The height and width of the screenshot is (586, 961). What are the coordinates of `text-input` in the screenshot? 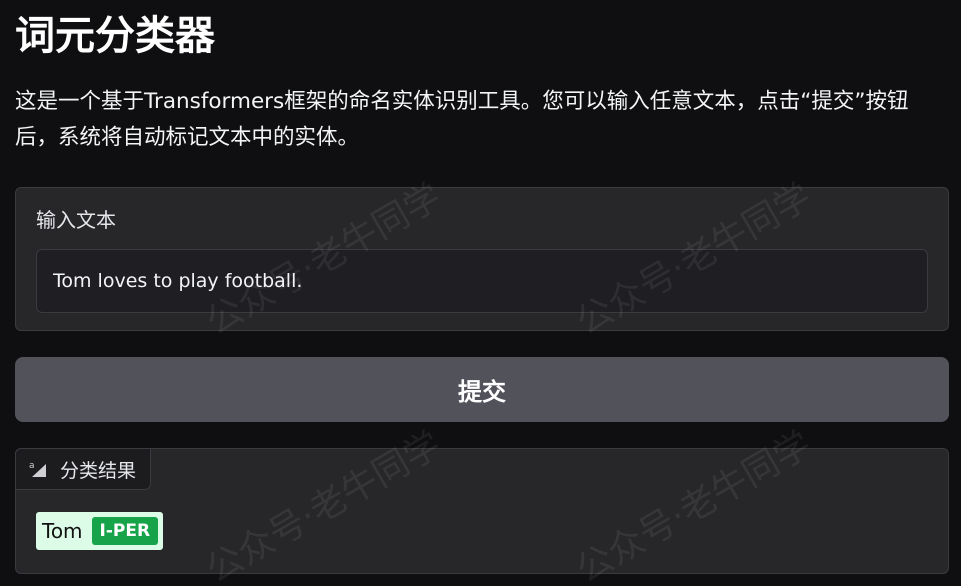 It's located at (482, 281).